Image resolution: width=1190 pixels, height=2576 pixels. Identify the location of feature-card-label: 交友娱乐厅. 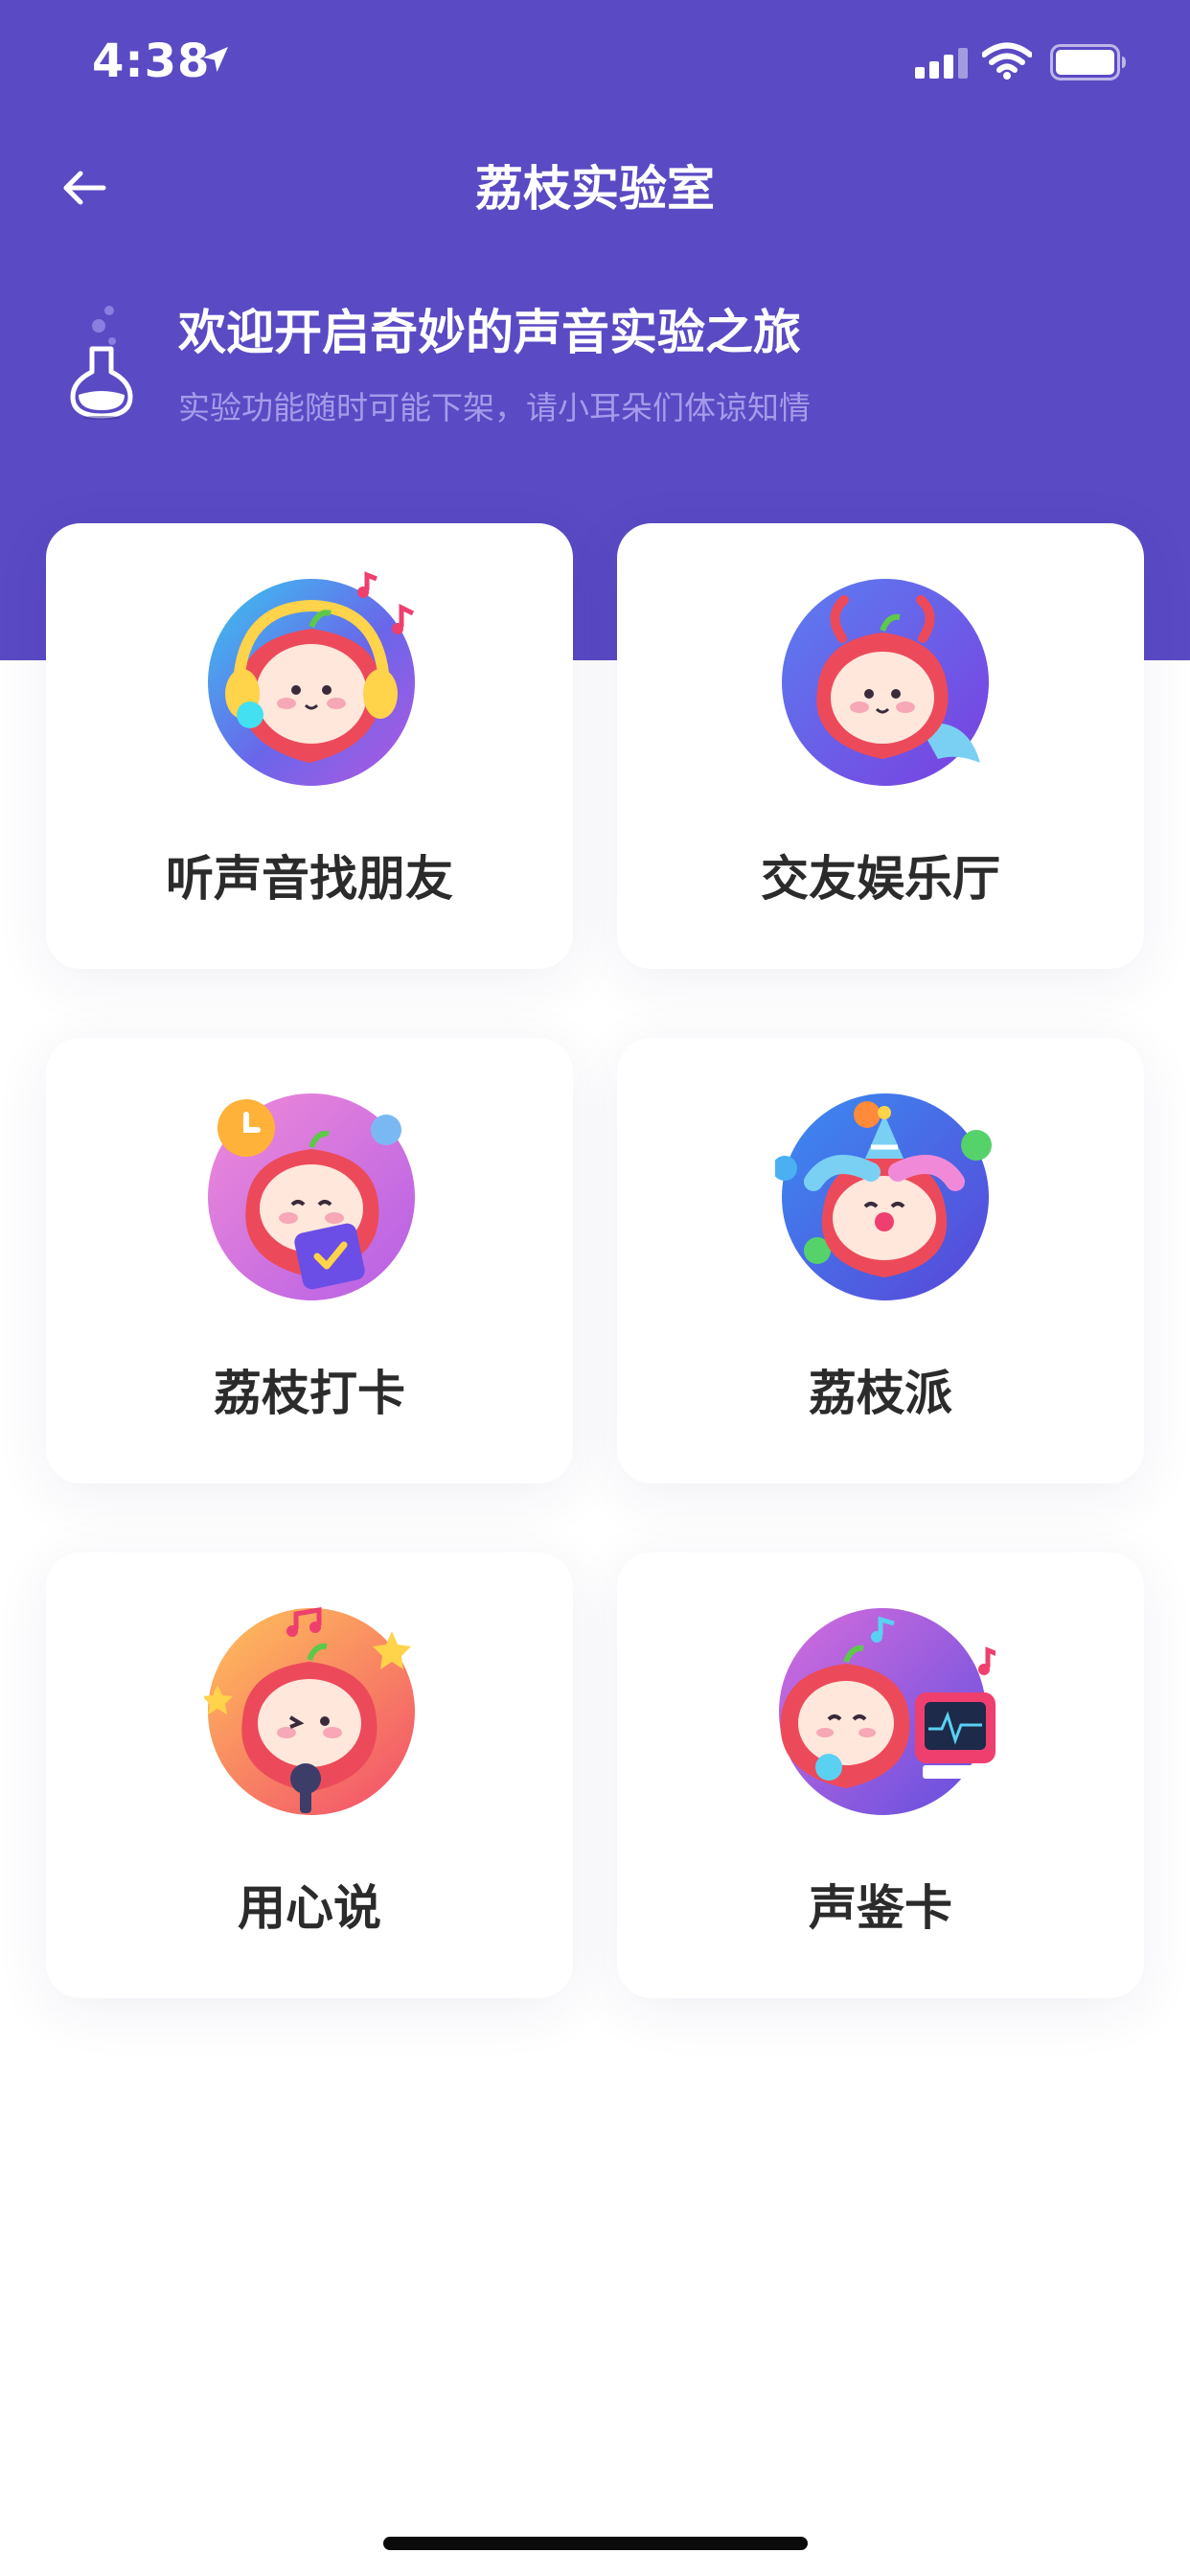
(881, 879).